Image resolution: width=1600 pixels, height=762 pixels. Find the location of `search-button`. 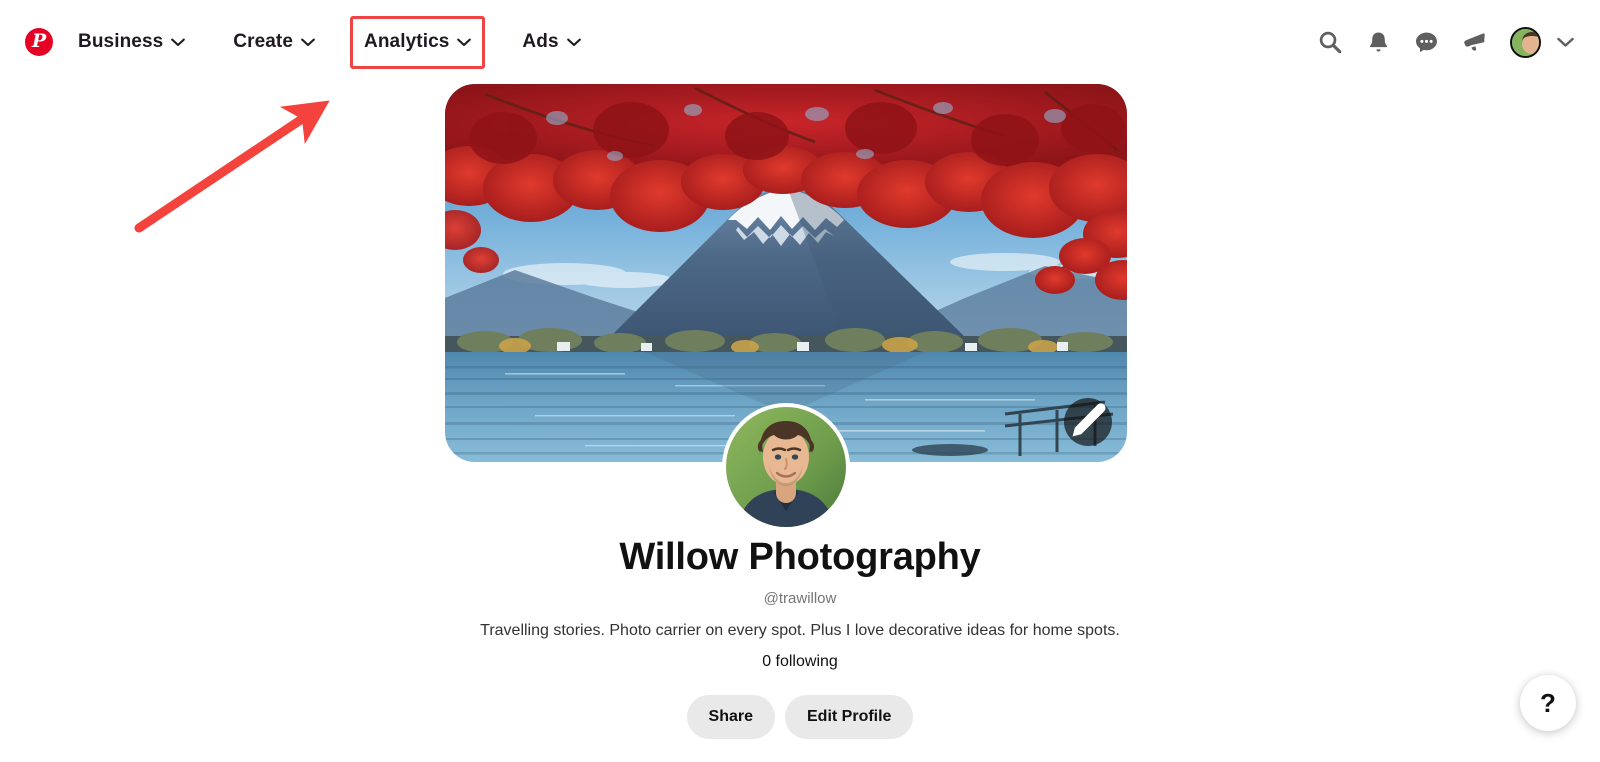

search-button is located at coordinates (1330, 42).